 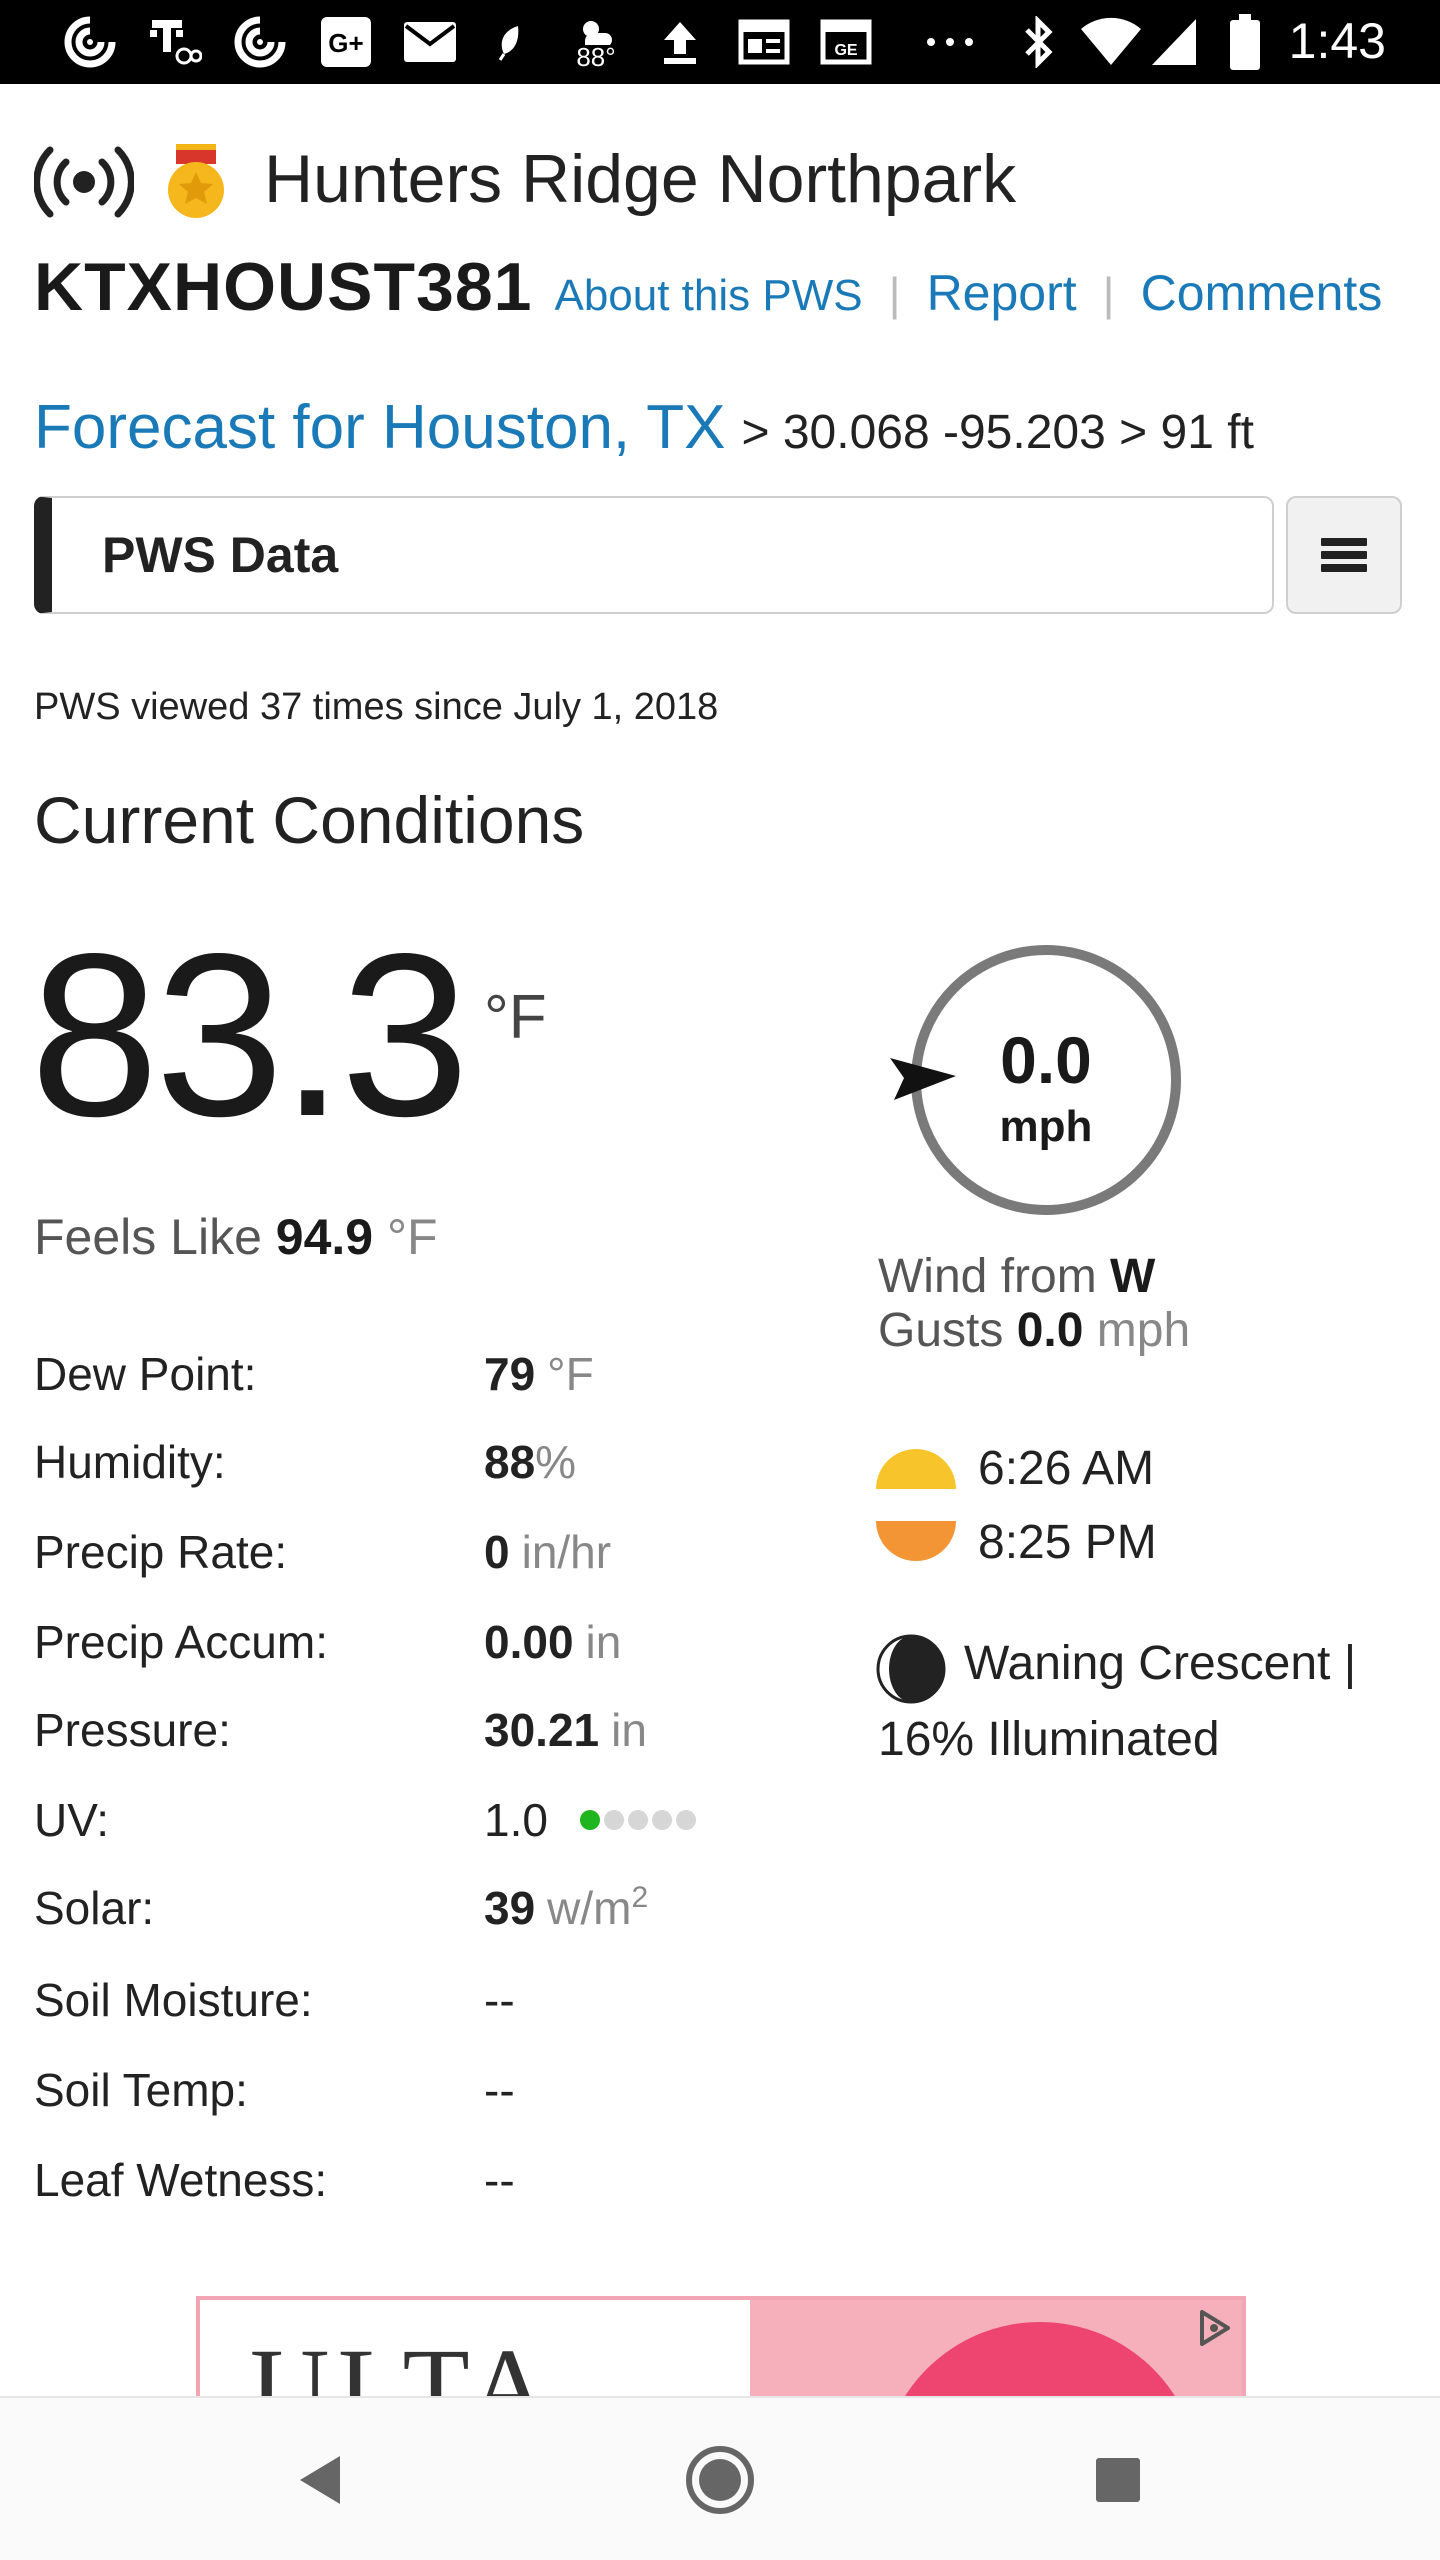 What do you see at coordinates (530, 1462) in the screenshot?
I see `condition-value: 88%` at bounding box center [530, 1462].